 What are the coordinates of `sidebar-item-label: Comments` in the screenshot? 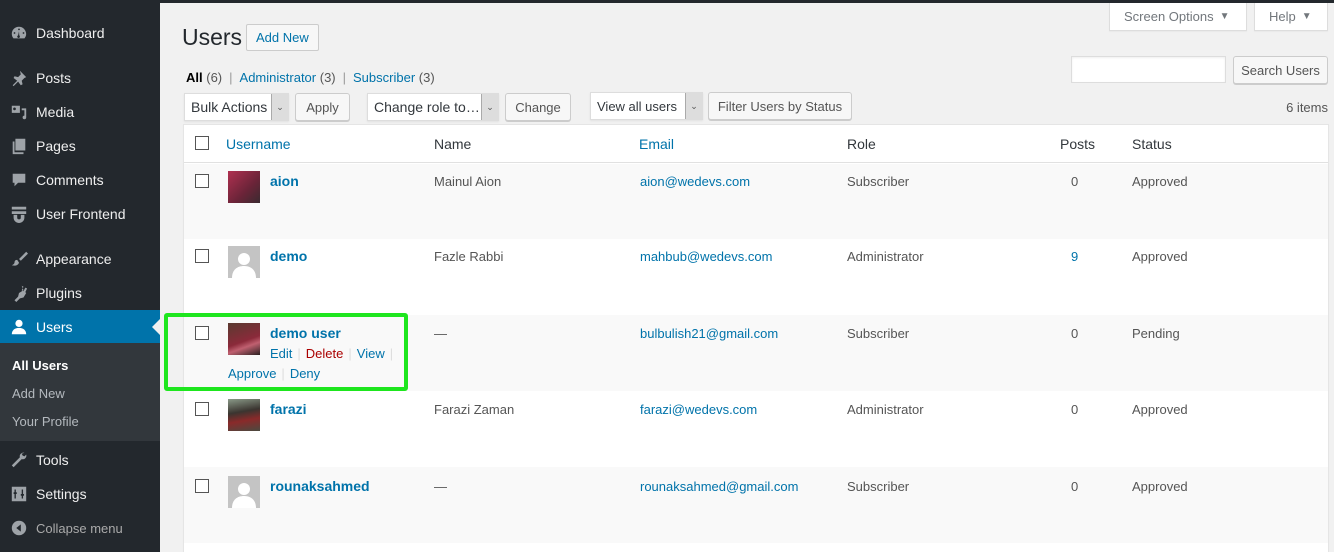 It's located at (70, 180).